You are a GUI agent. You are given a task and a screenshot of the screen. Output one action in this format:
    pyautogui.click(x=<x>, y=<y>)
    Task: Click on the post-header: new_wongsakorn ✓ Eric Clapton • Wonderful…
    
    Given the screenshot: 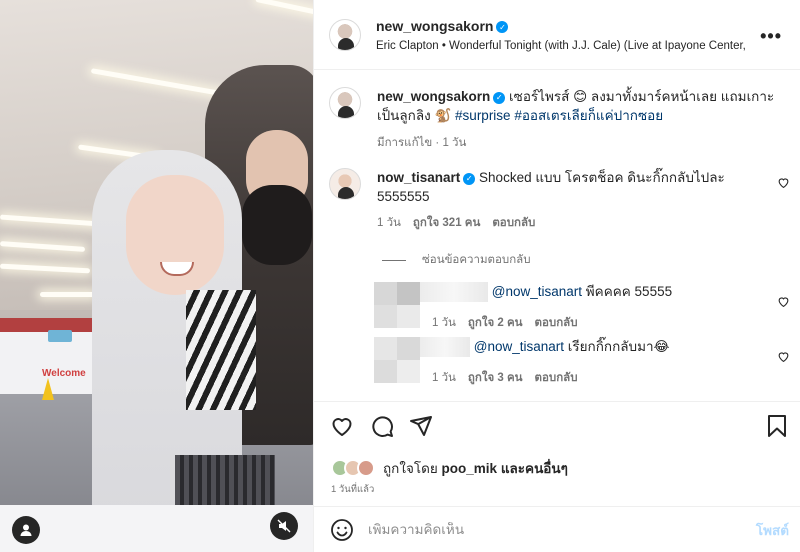 What is the action you would take?
    pyautogui.click(x=557, y=35)
    